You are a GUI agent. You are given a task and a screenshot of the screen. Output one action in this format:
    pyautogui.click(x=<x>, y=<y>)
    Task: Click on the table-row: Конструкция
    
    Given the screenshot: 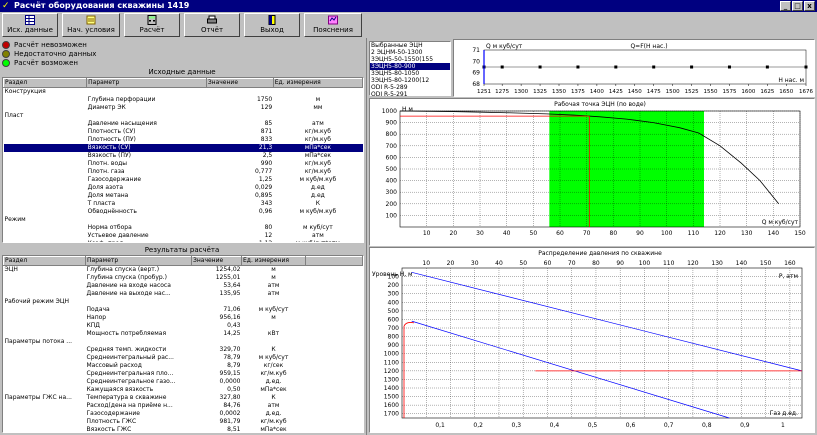 What is the action you would take?
    pyautogui.click(x=183, y=92)
    